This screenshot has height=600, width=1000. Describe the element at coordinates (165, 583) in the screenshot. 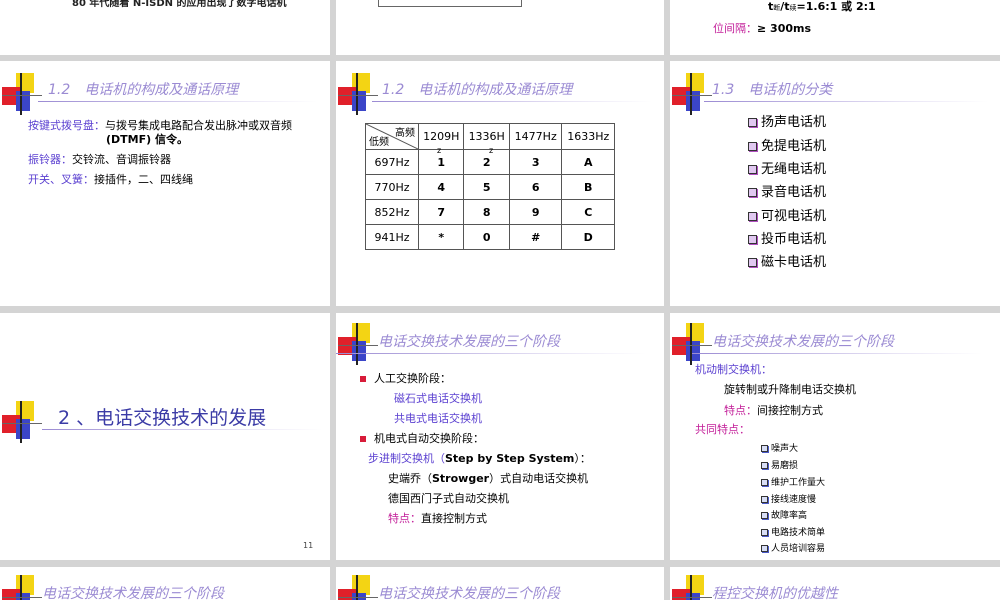

I see `slide-bottom-left: 电话交换技术发展的三个阶段` at that location.